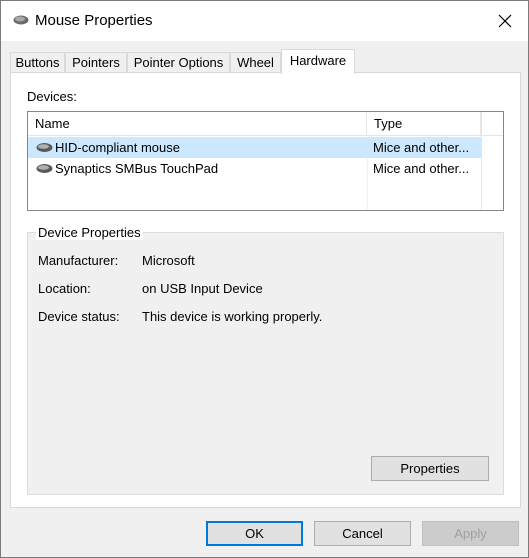 The height and width of the screenshot is (558, 529). I want to click on device-name: HID-compliant mouse, so click(117, 147).